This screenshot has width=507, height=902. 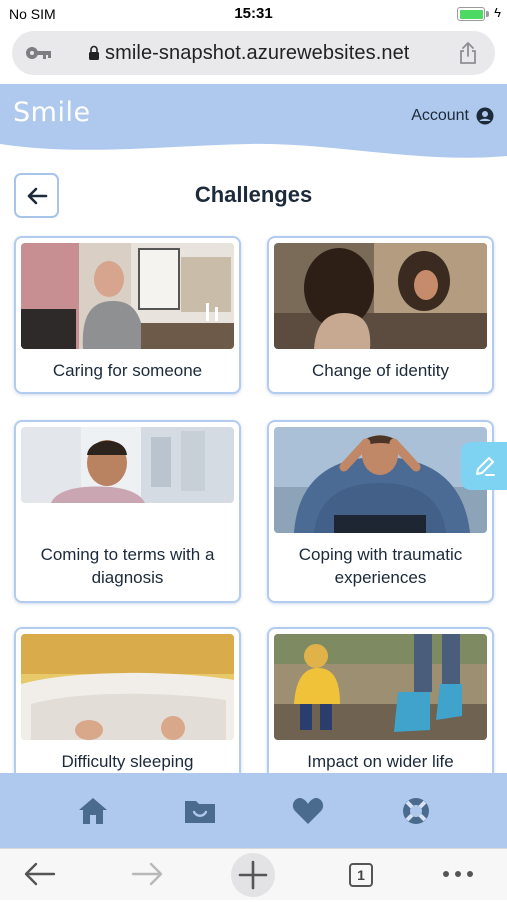 I want to click on mirror-reflection-photo, so click(x=380, y=296).